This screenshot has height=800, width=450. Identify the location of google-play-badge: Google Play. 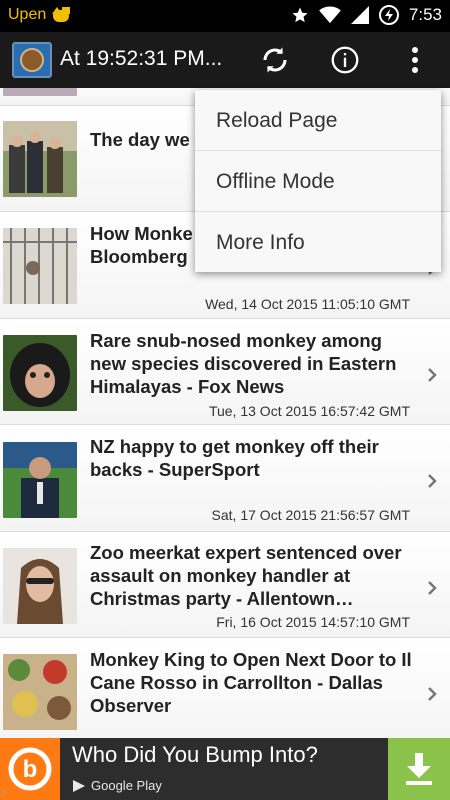
(117, 785).